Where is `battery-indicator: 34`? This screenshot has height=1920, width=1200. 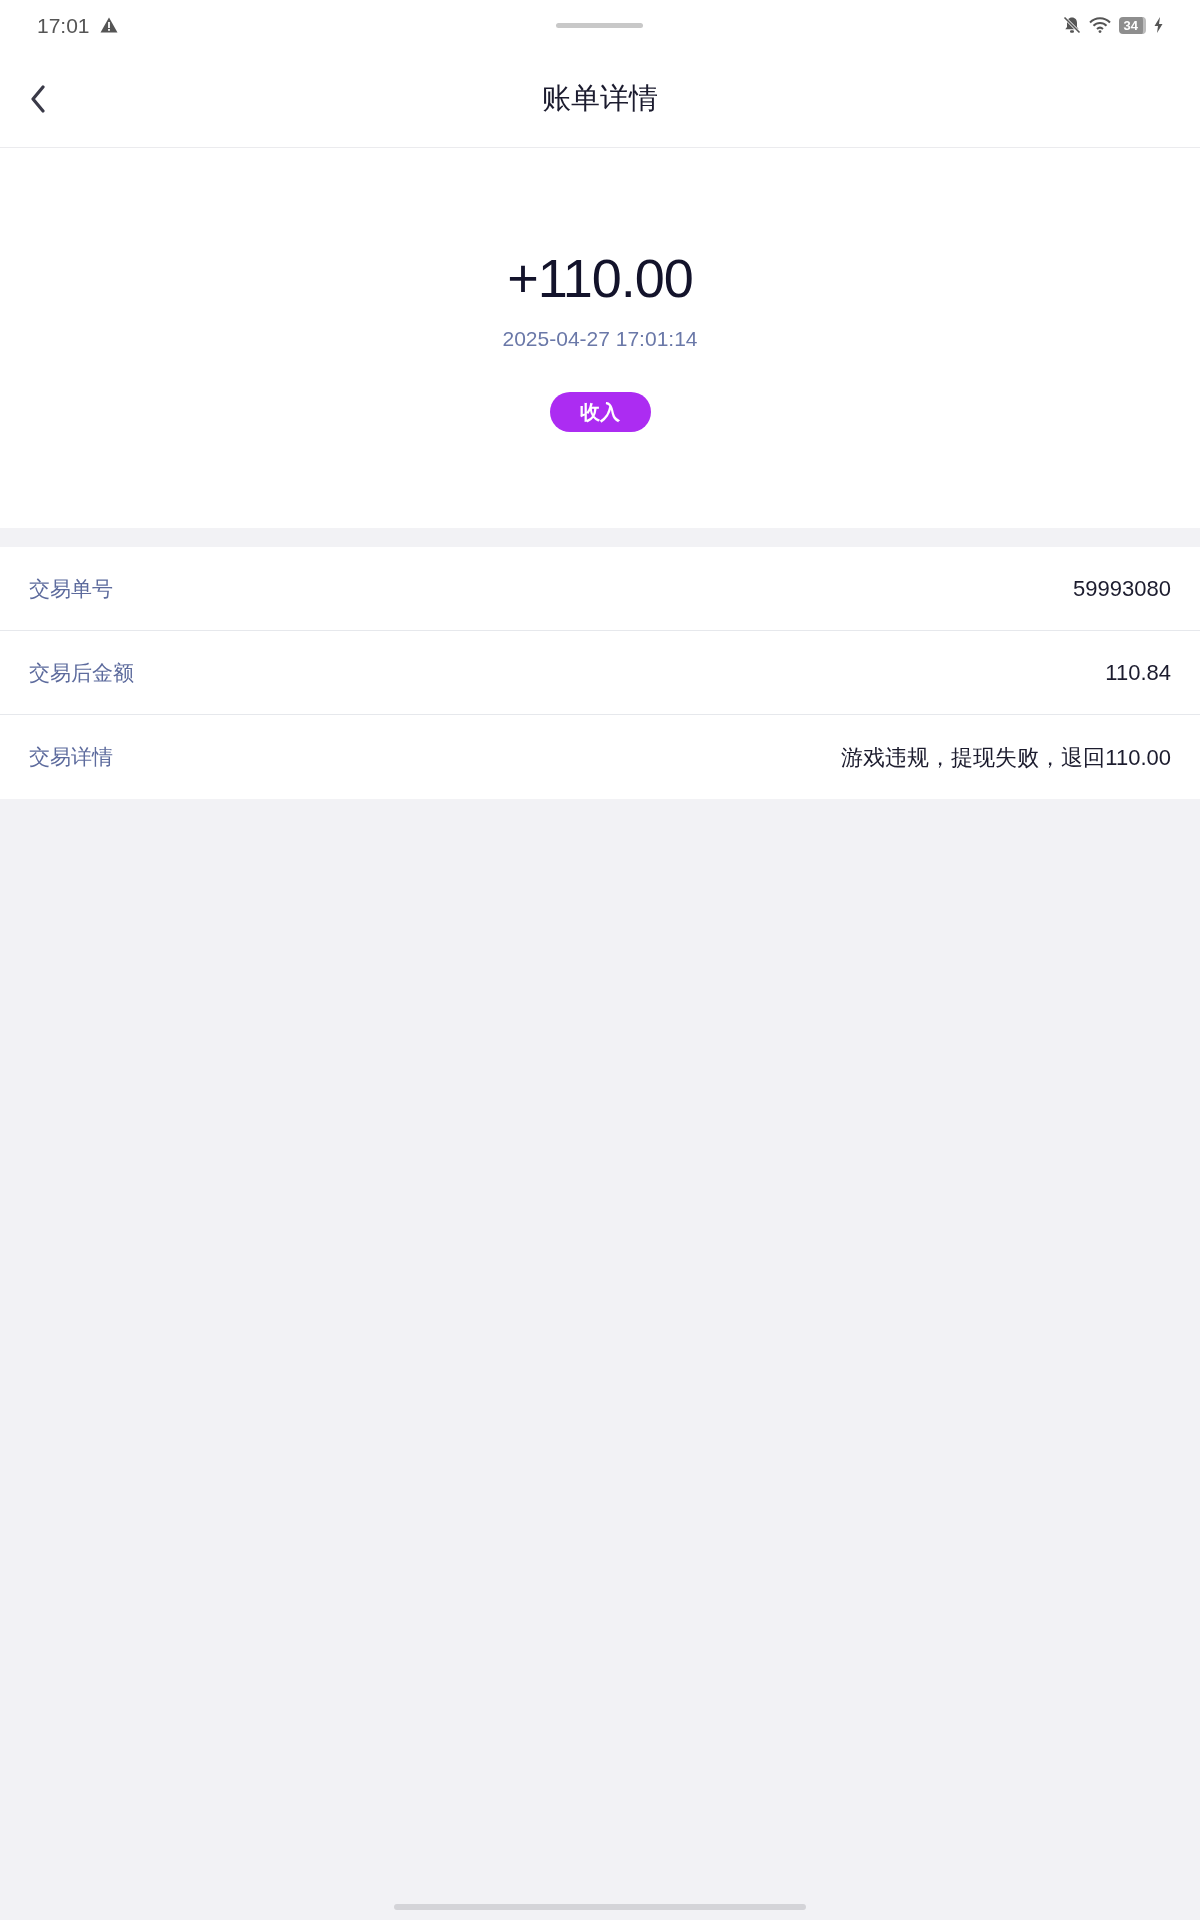
battery-indicator: 34 is located at coordinates (1132, 25).